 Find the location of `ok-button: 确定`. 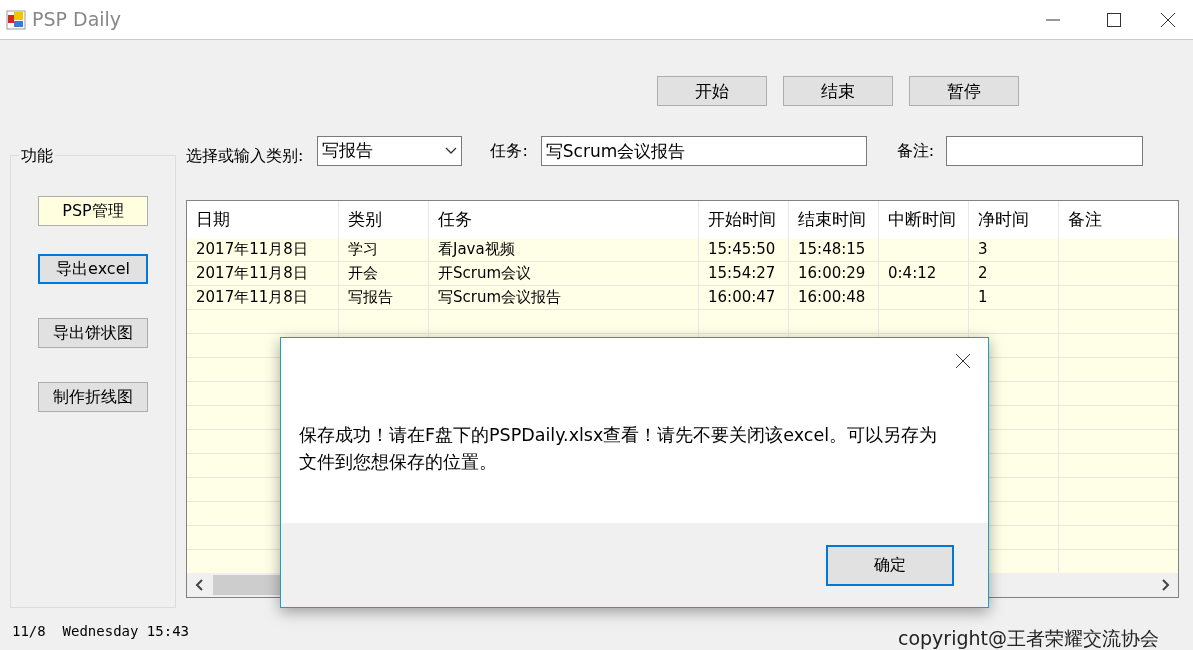

ok-button: 确定 is located at coordinates (890, 565).